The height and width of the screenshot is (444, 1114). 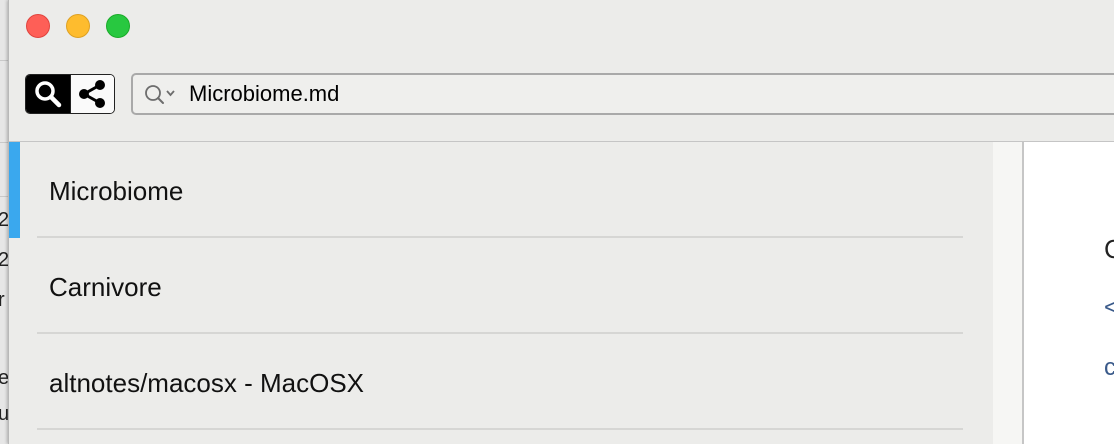 What do you see at coordinates (206, 383) in the screenshot?
I see `note-title: altnotes/macosx - MacOSX` at bounding box center [206, 383].